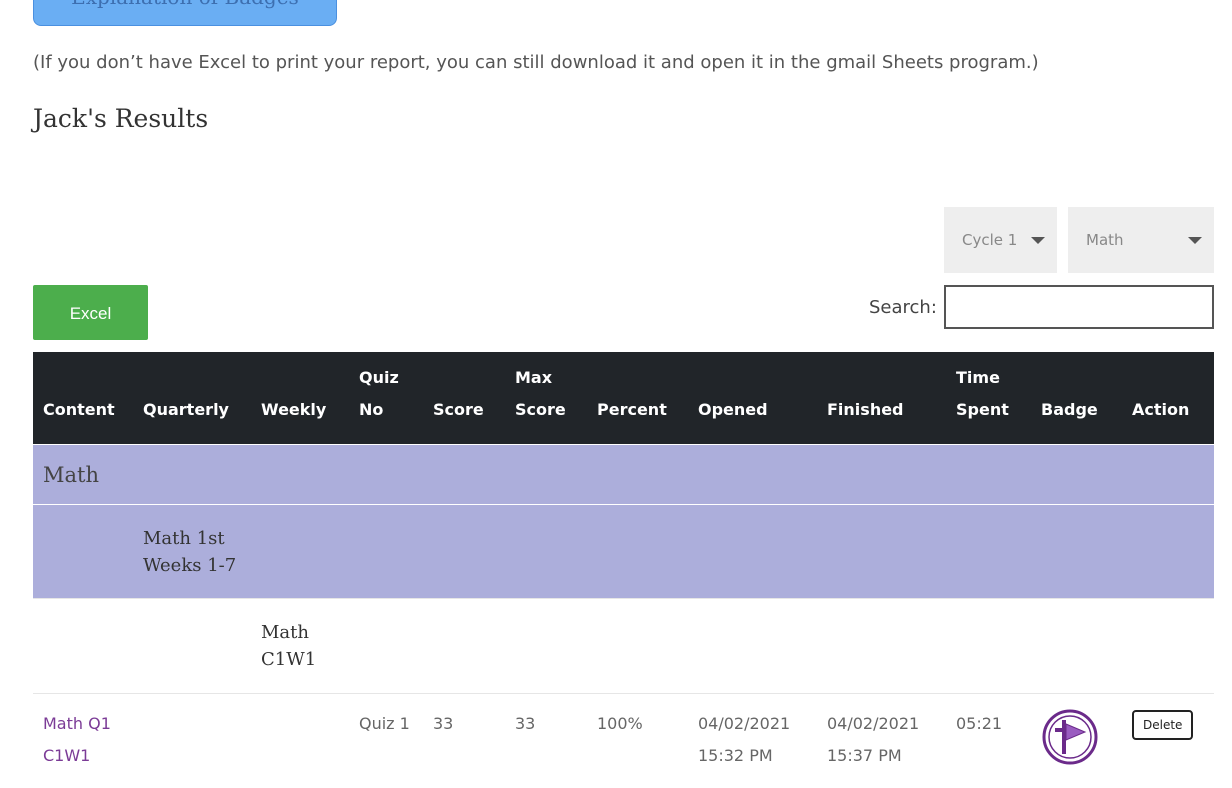 The width and height of the screenshot is (1232, 788). I want to click on cycle-select: Cycle 1, so click(1000, 240).